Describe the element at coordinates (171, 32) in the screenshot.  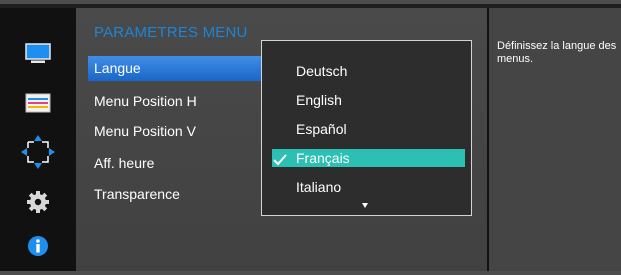
I see `menu-title: PARAMETRES MENU` at that location.